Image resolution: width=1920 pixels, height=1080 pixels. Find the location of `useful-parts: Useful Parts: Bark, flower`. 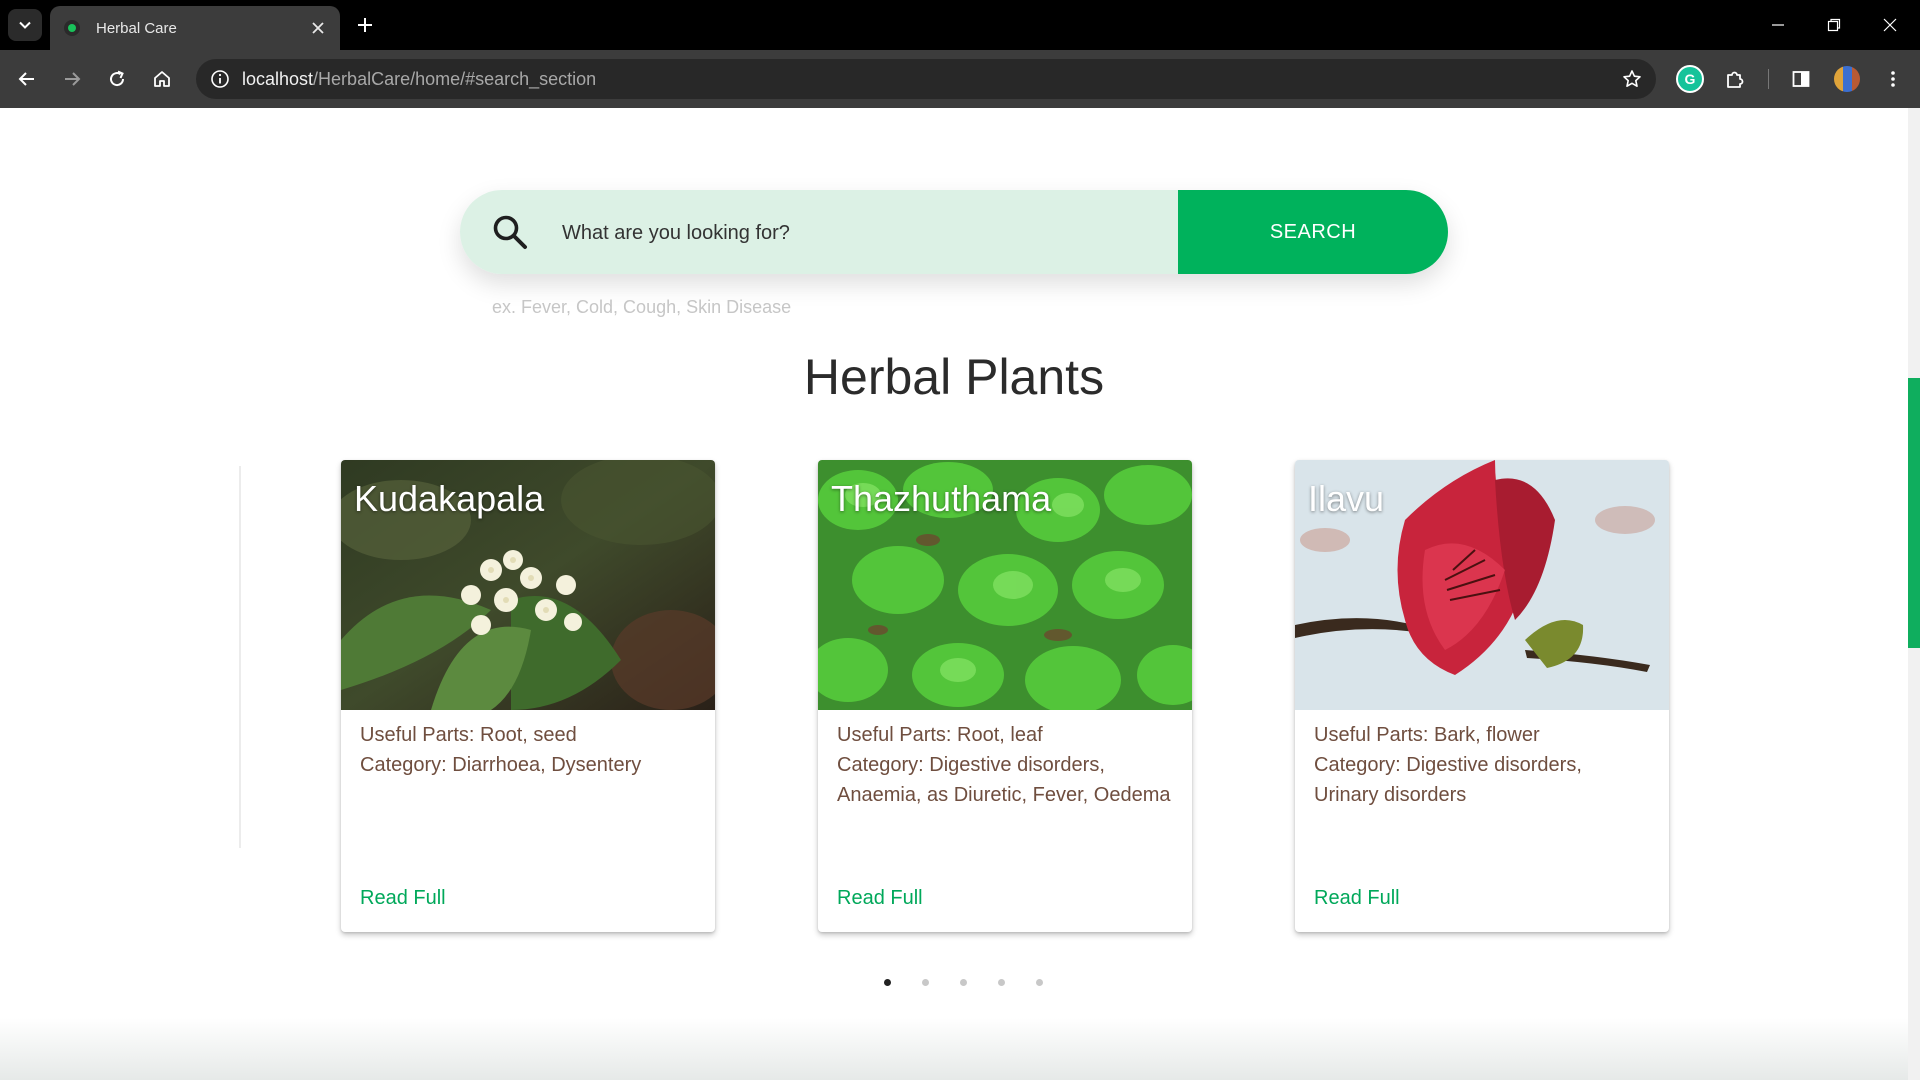

useful-parts: Useful Parts: Bark, flower is located at coordinates (1427, 735).